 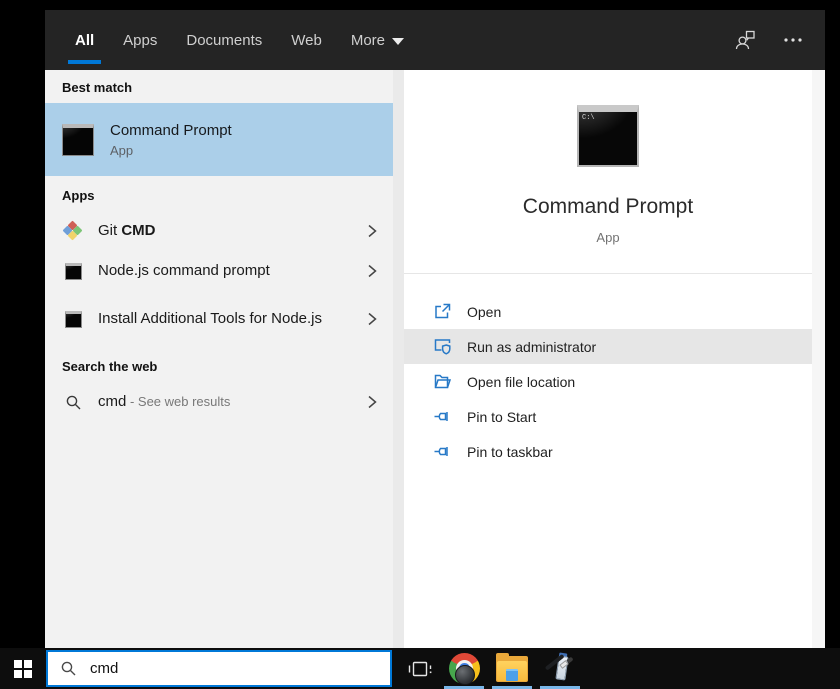 I want to click on folder-icon, so click(x=442, y=381).